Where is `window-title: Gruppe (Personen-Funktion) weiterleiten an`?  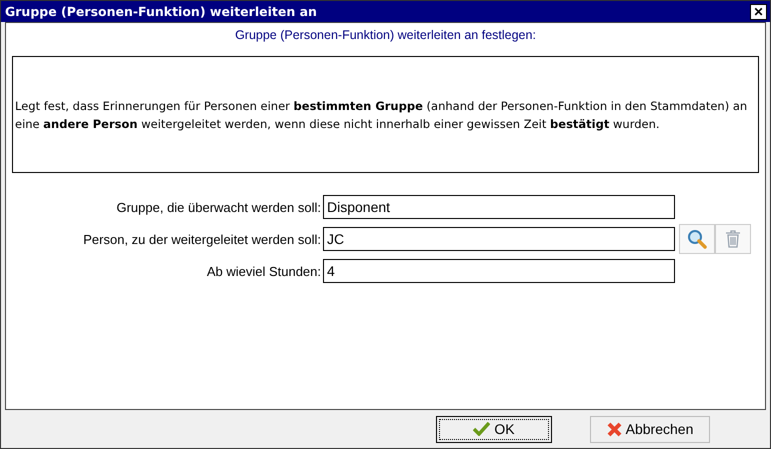
window-title: Gruppe (Personen-Funktion) weiterleiten an is located at coordinates (161, 11).